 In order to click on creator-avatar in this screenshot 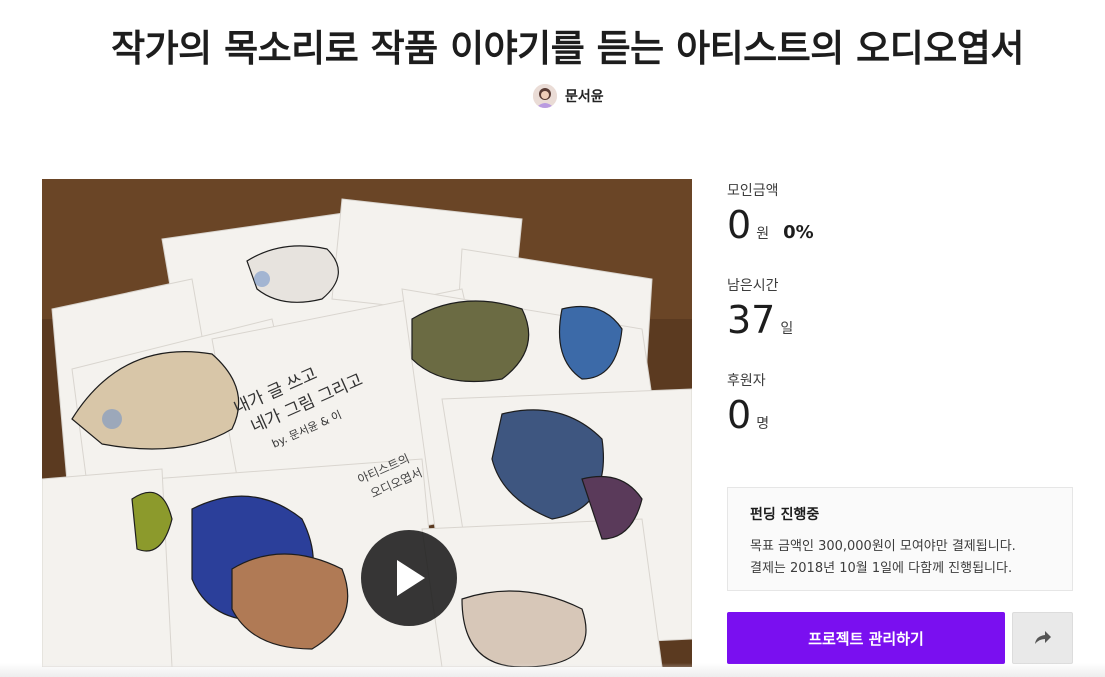, I will do `click(545, 96)`.